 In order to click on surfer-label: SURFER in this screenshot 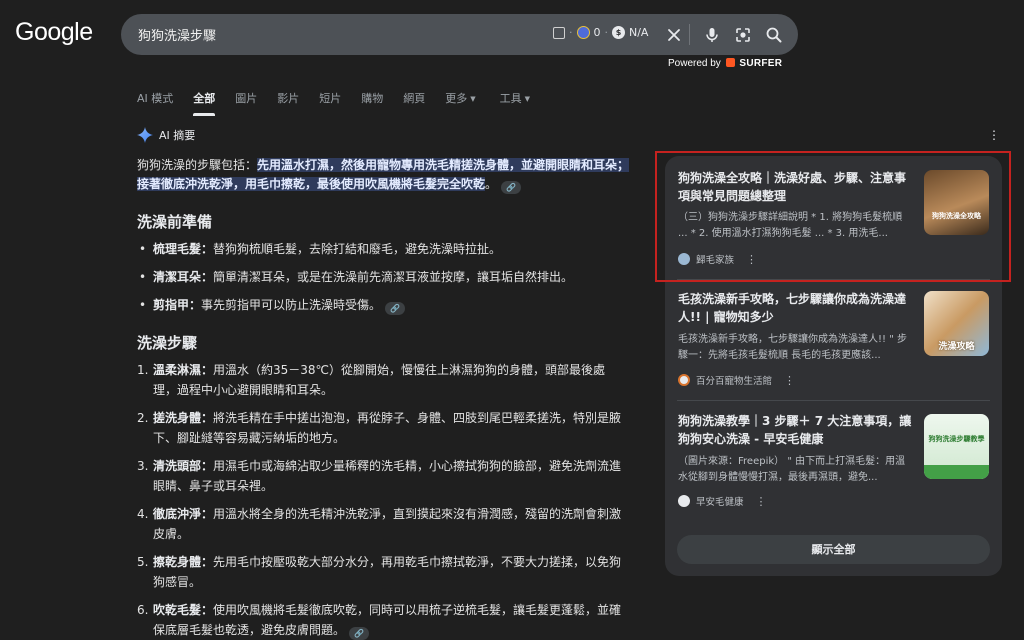, I will do `click(761, 63)`.